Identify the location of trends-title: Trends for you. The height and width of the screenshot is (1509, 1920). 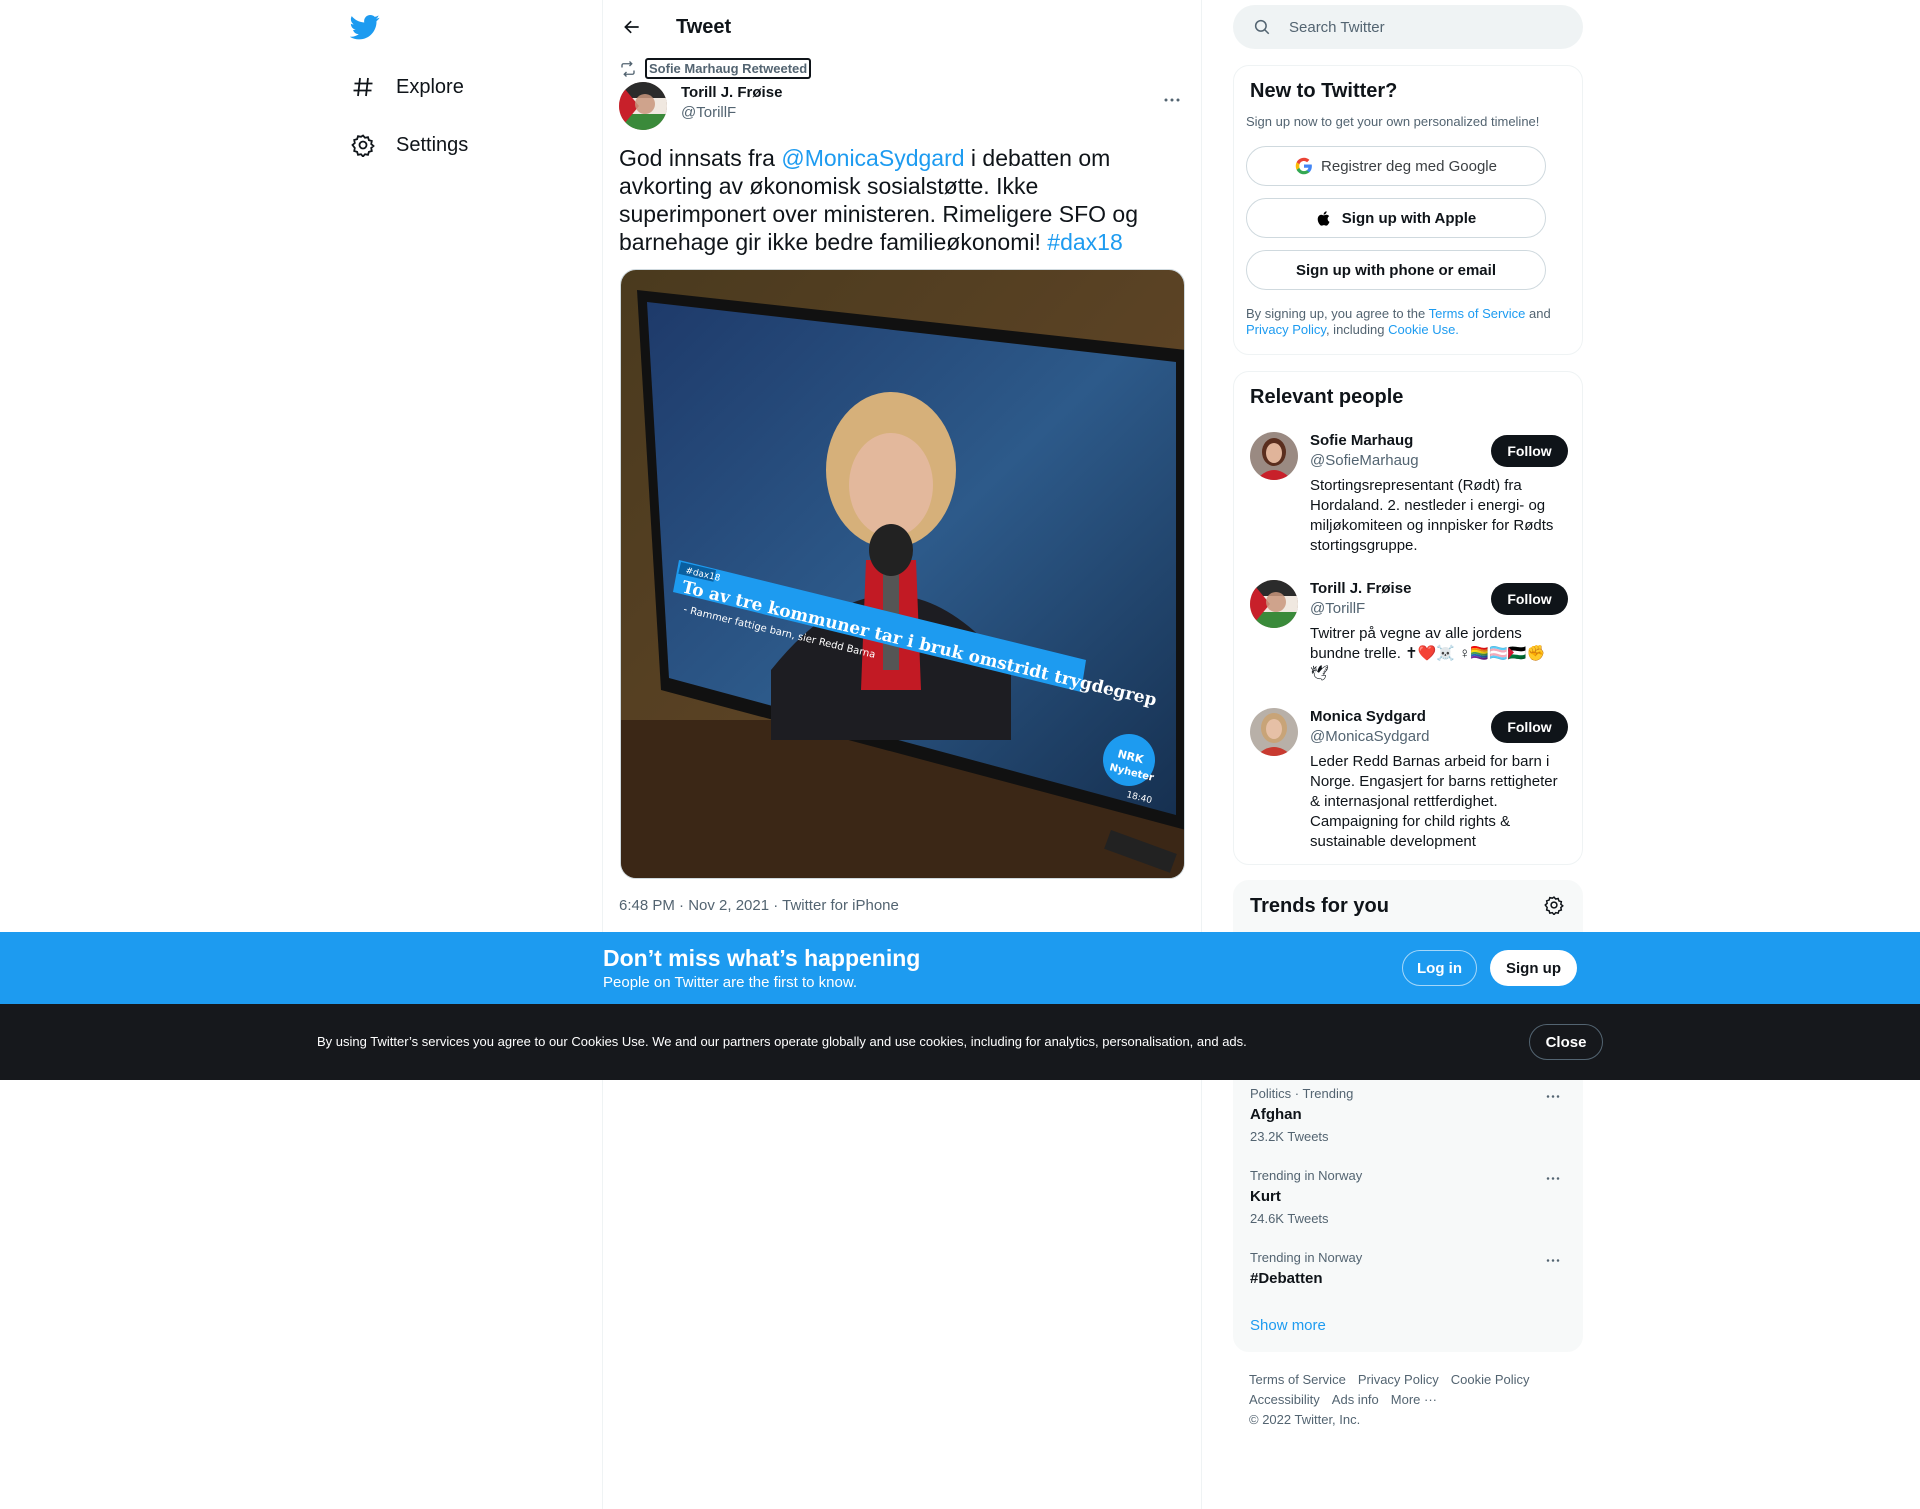
(1319, 906).